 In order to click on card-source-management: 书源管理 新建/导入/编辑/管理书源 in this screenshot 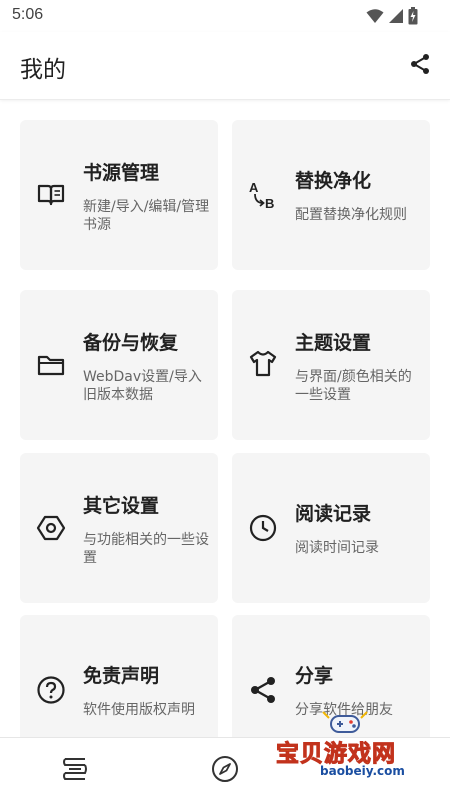, I will do `click(119, 195)`.